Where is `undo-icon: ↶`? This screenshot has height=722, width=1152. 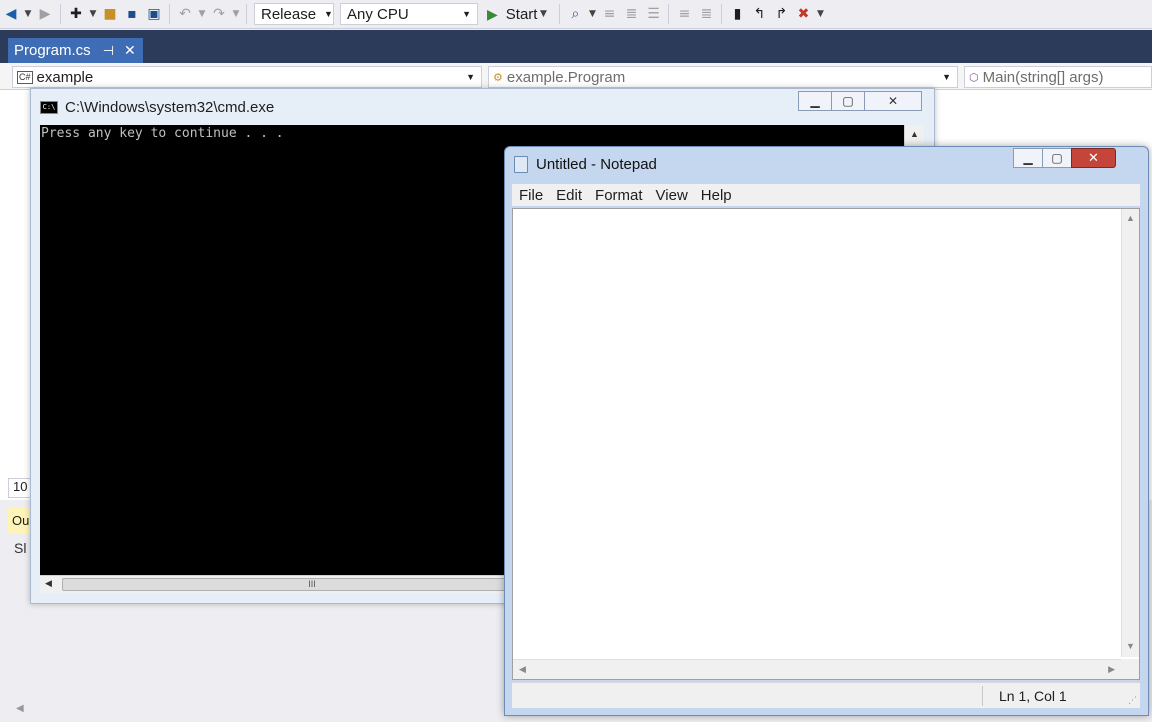 undo-icon: ↶ is located at coordinates (185, 14).